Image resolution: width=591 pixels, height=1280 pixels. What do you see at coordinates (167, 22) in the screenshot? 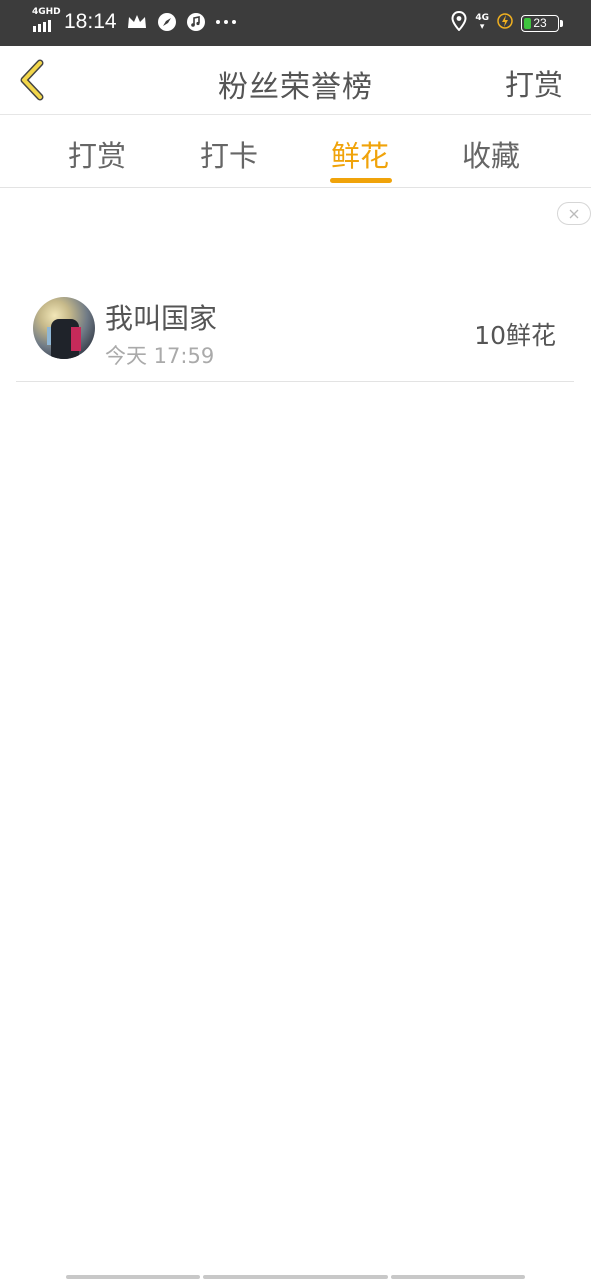
I see `compass-icon` at bounding box center [167, 22].